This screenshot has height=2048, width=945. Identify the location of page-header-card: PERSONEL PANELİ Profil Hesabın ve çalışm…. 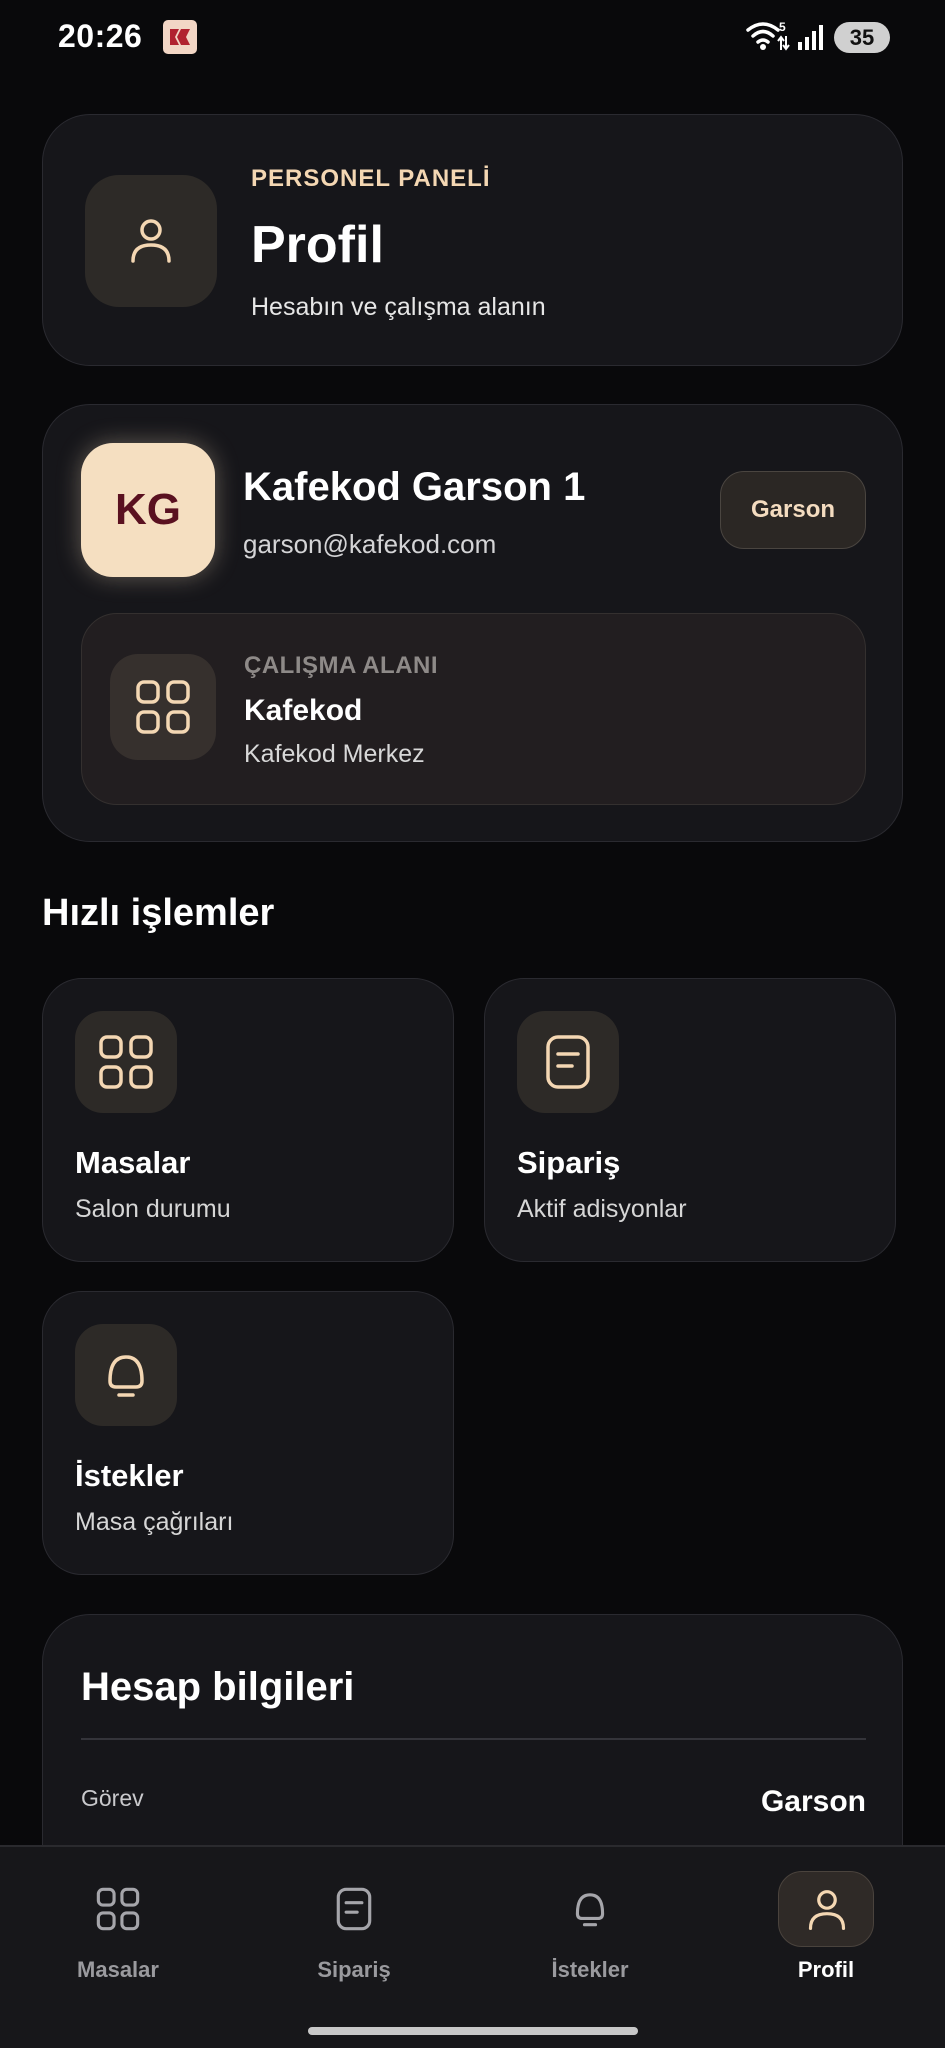
(472, 240).